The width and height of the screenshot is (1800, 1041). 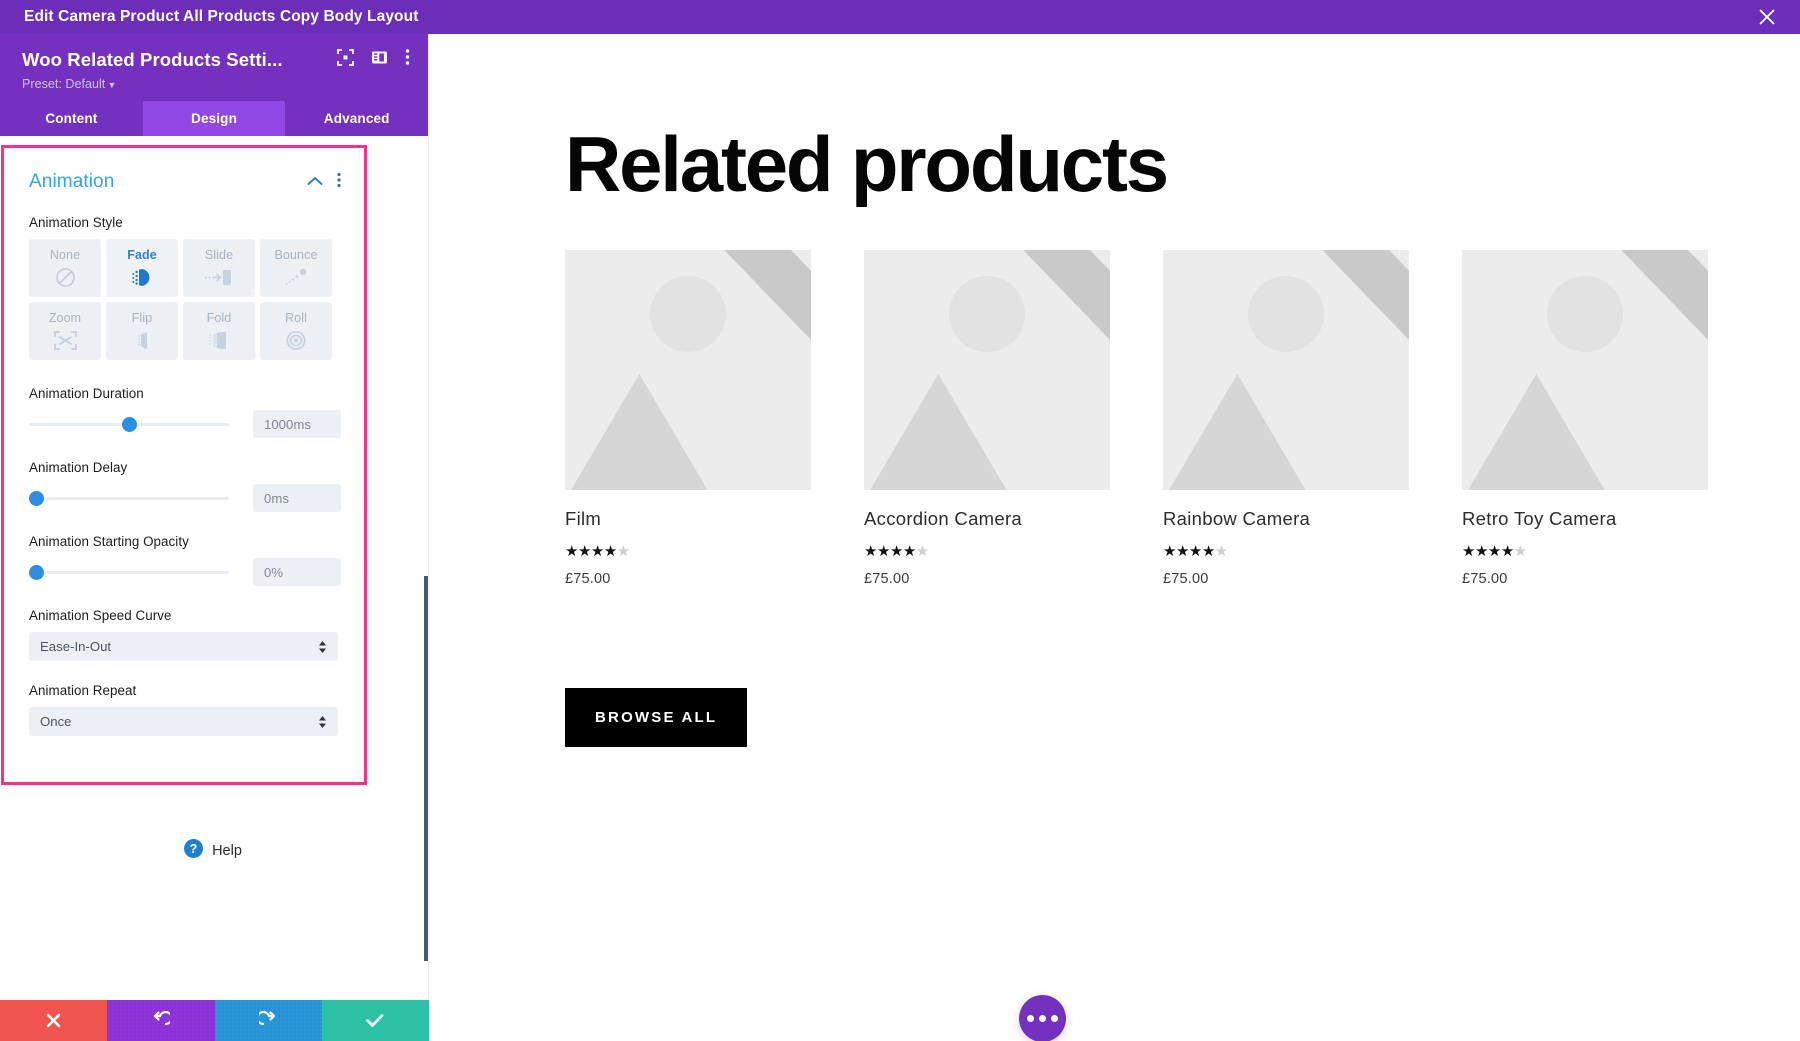 I want to click on animation-style-fold: Fold, so click(x=219, y=331).